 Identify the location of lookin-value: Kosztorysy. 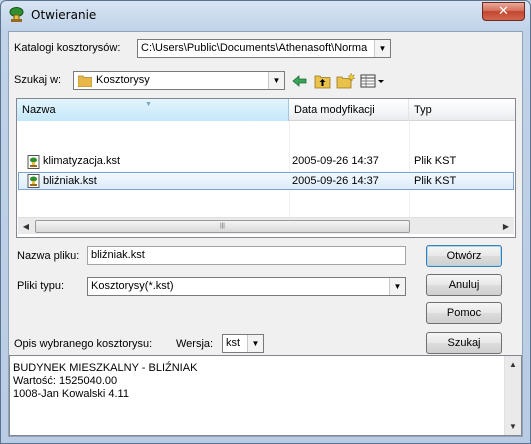
(123, 80).